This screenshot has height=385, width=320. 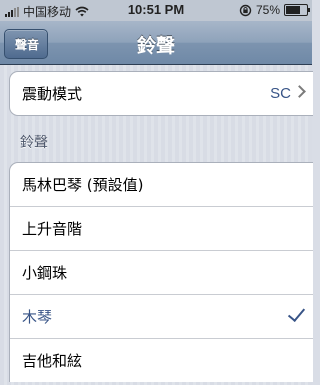 What do you see at coordinates (245, 10) in the screenshot?
I see `rotation-lock-icon` at bounding box center [245, 10].